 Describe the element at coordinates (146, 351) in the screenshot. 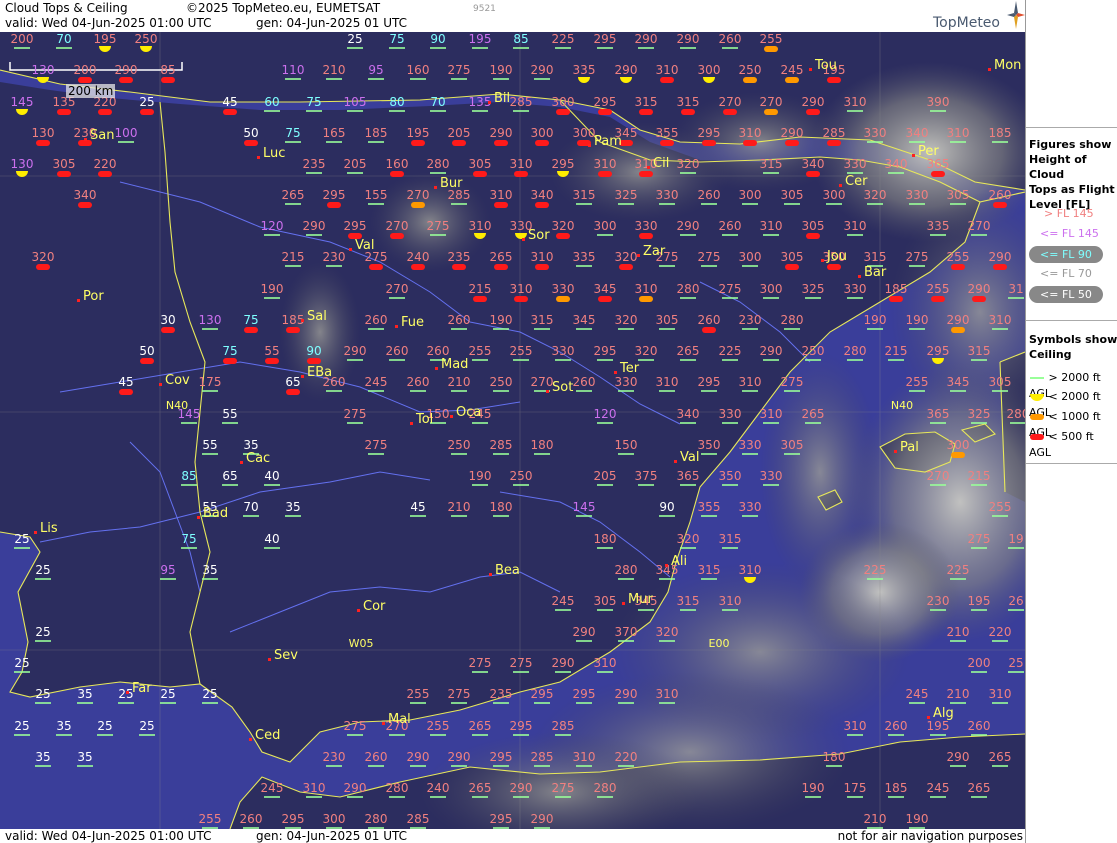

I see `cloud-top-text: 50` at that location.